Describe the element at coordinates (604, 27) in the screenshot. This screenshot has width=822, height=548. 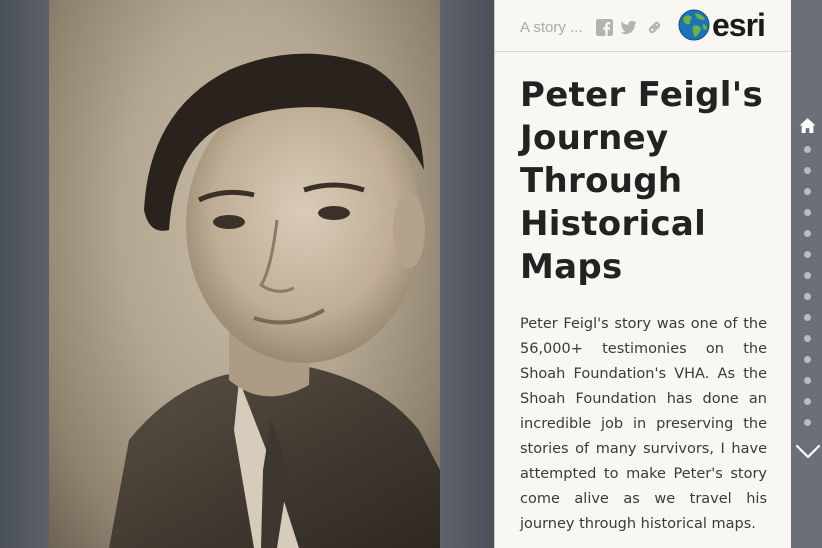
I see `facebook-icon` at that location.